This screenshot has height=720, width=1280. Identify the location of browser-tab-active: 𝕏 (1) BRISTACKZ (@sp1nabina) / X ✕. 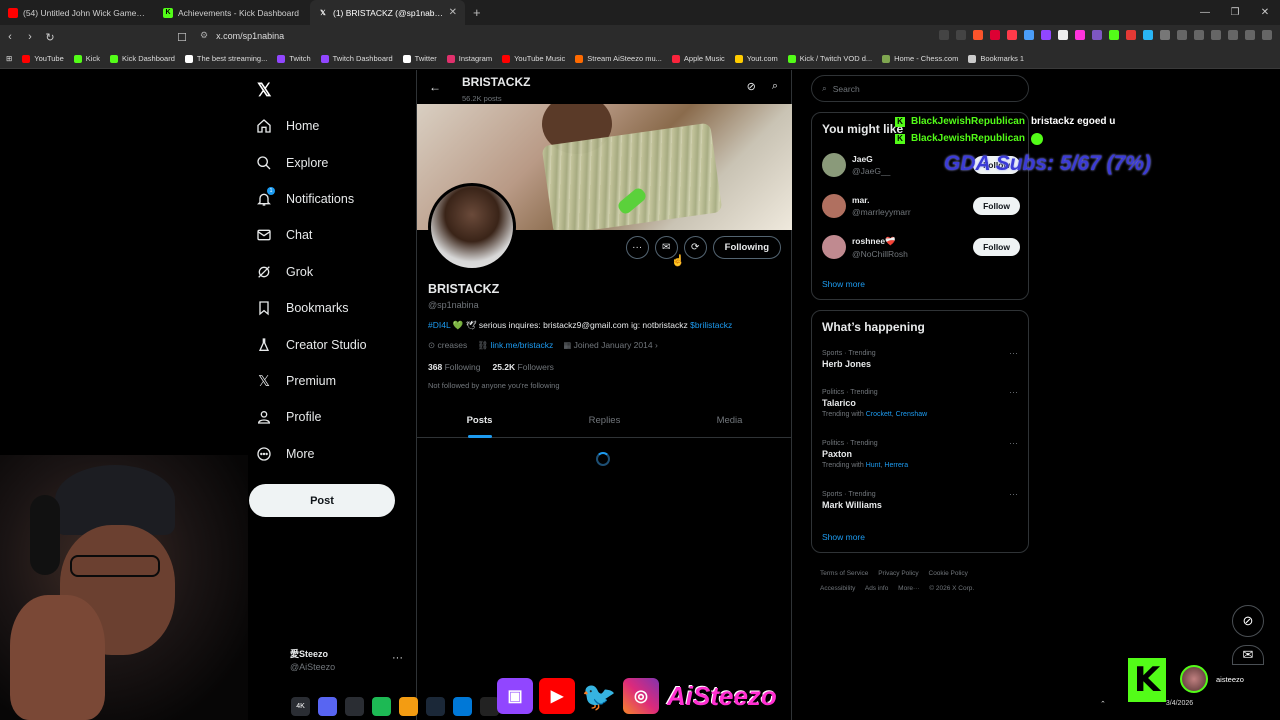
(387, 12).